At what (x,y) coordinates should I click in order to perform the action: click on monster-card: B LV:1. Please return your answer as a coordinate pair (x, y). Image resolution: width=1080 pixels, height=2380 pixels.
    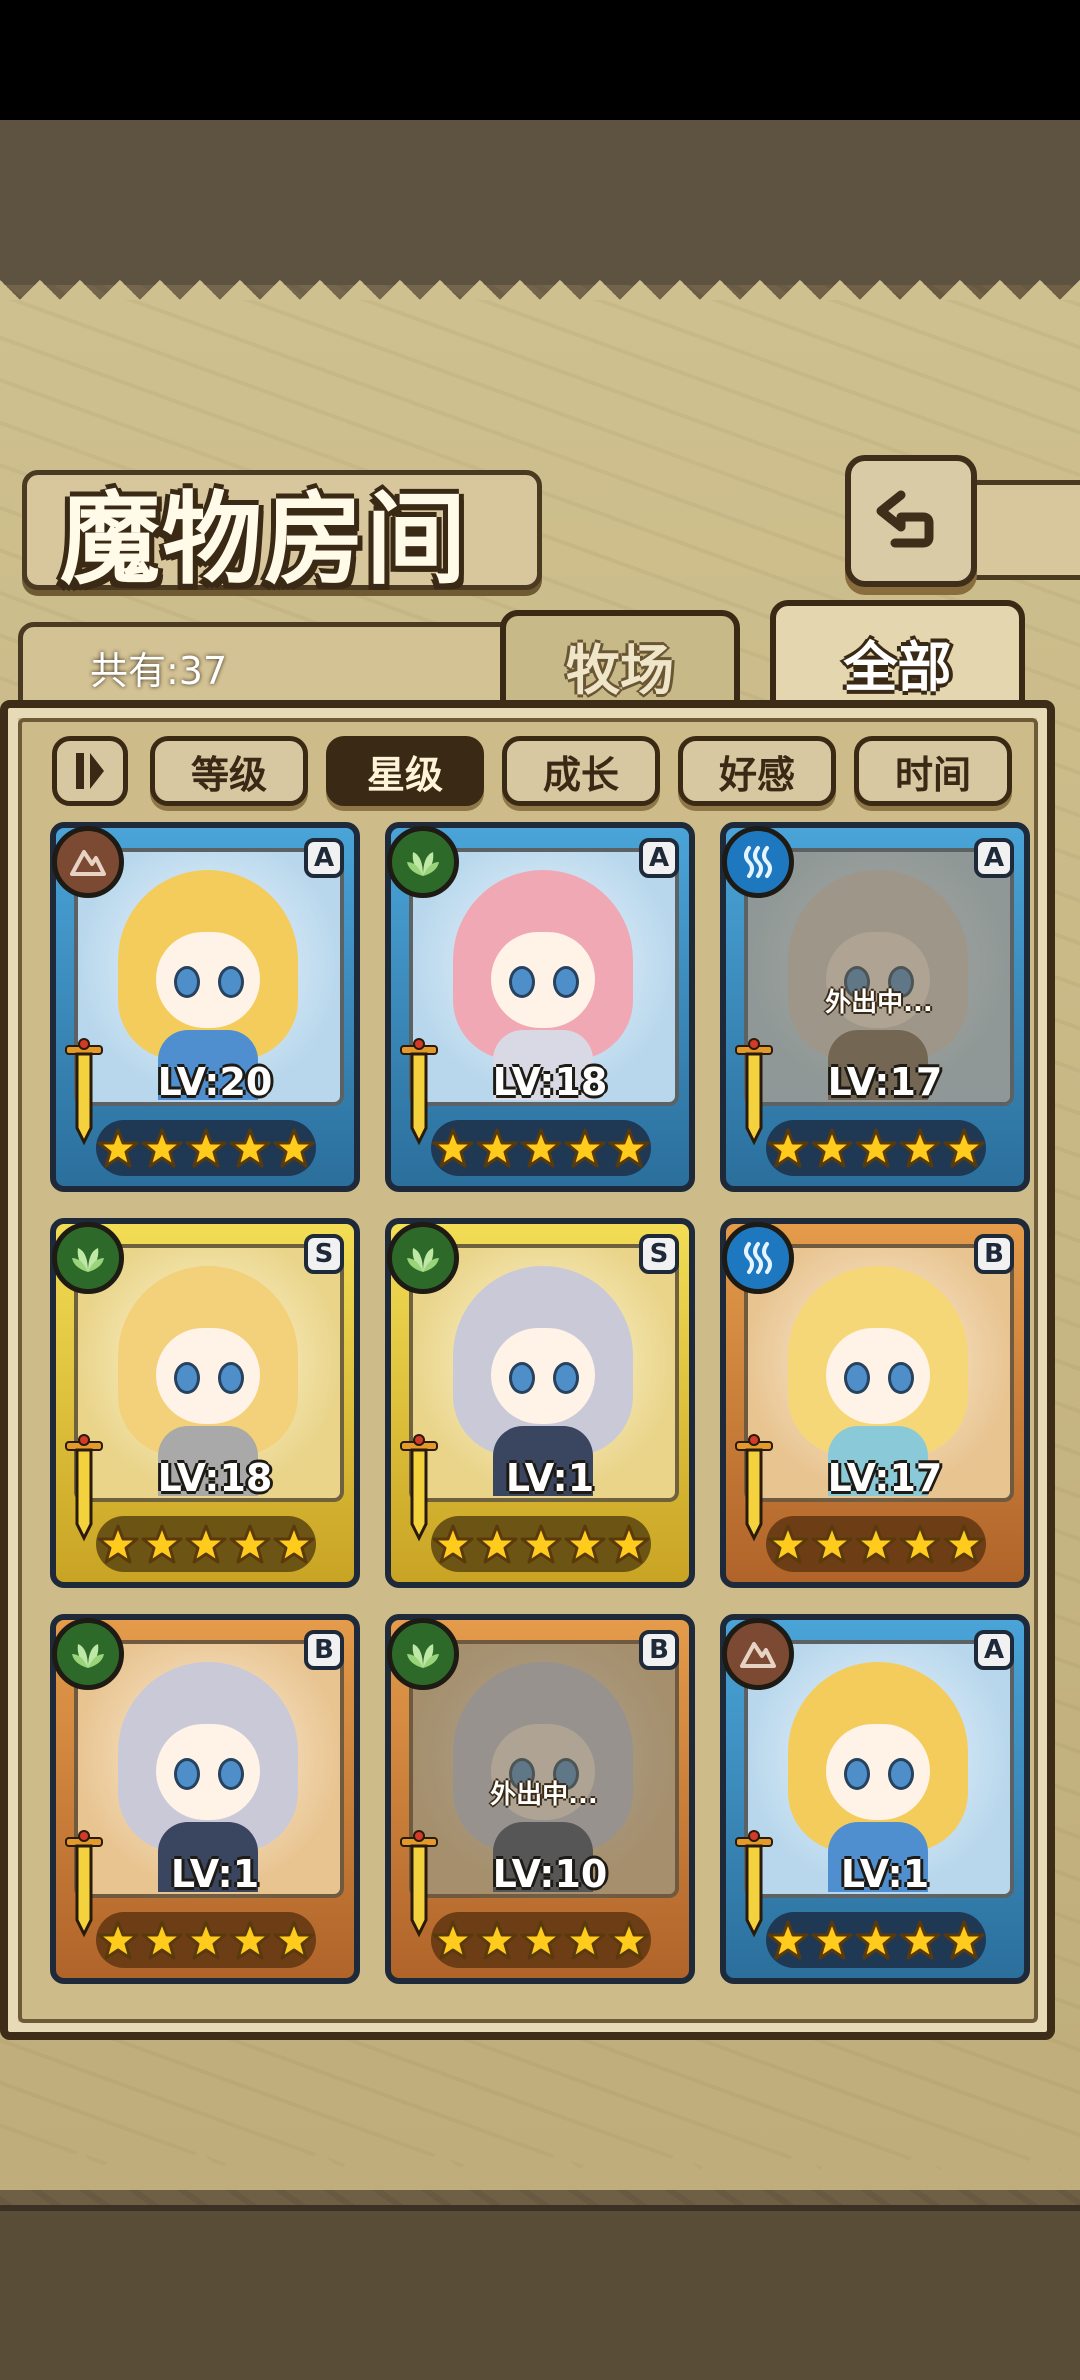
    Looking at the image, I should click on (205, 1799).